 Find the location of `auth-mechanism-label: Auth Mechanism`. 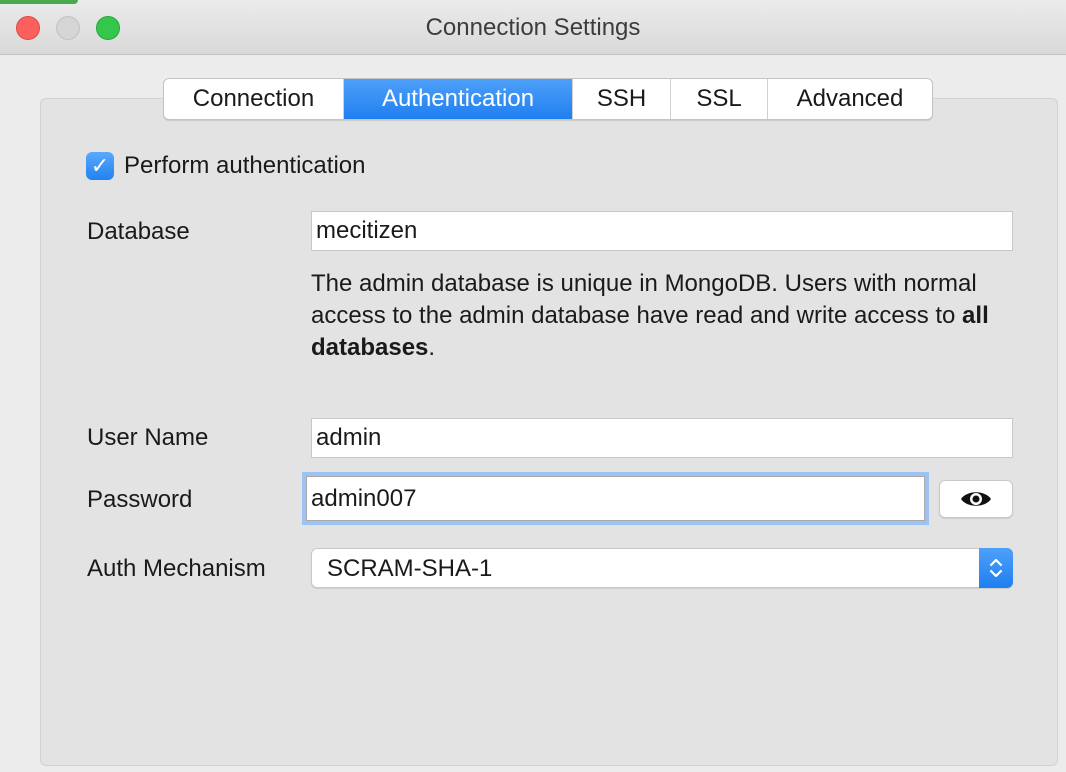

auth-mechanism-label: Auth Mechanism is located at coordinates (176, 568).